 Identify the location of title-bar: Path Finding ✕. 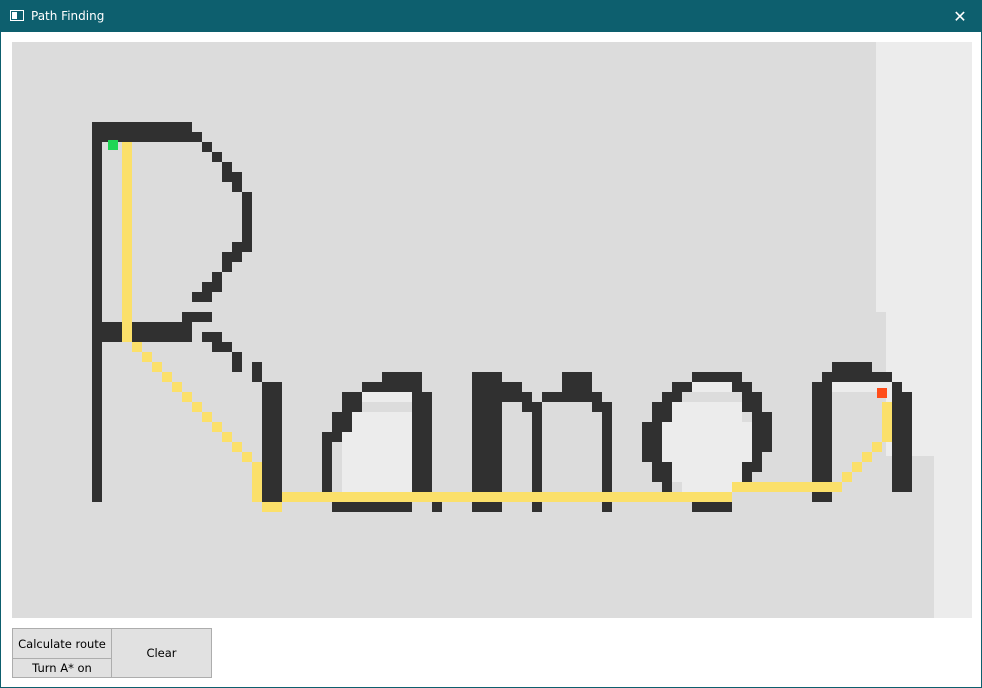
(491, 16).